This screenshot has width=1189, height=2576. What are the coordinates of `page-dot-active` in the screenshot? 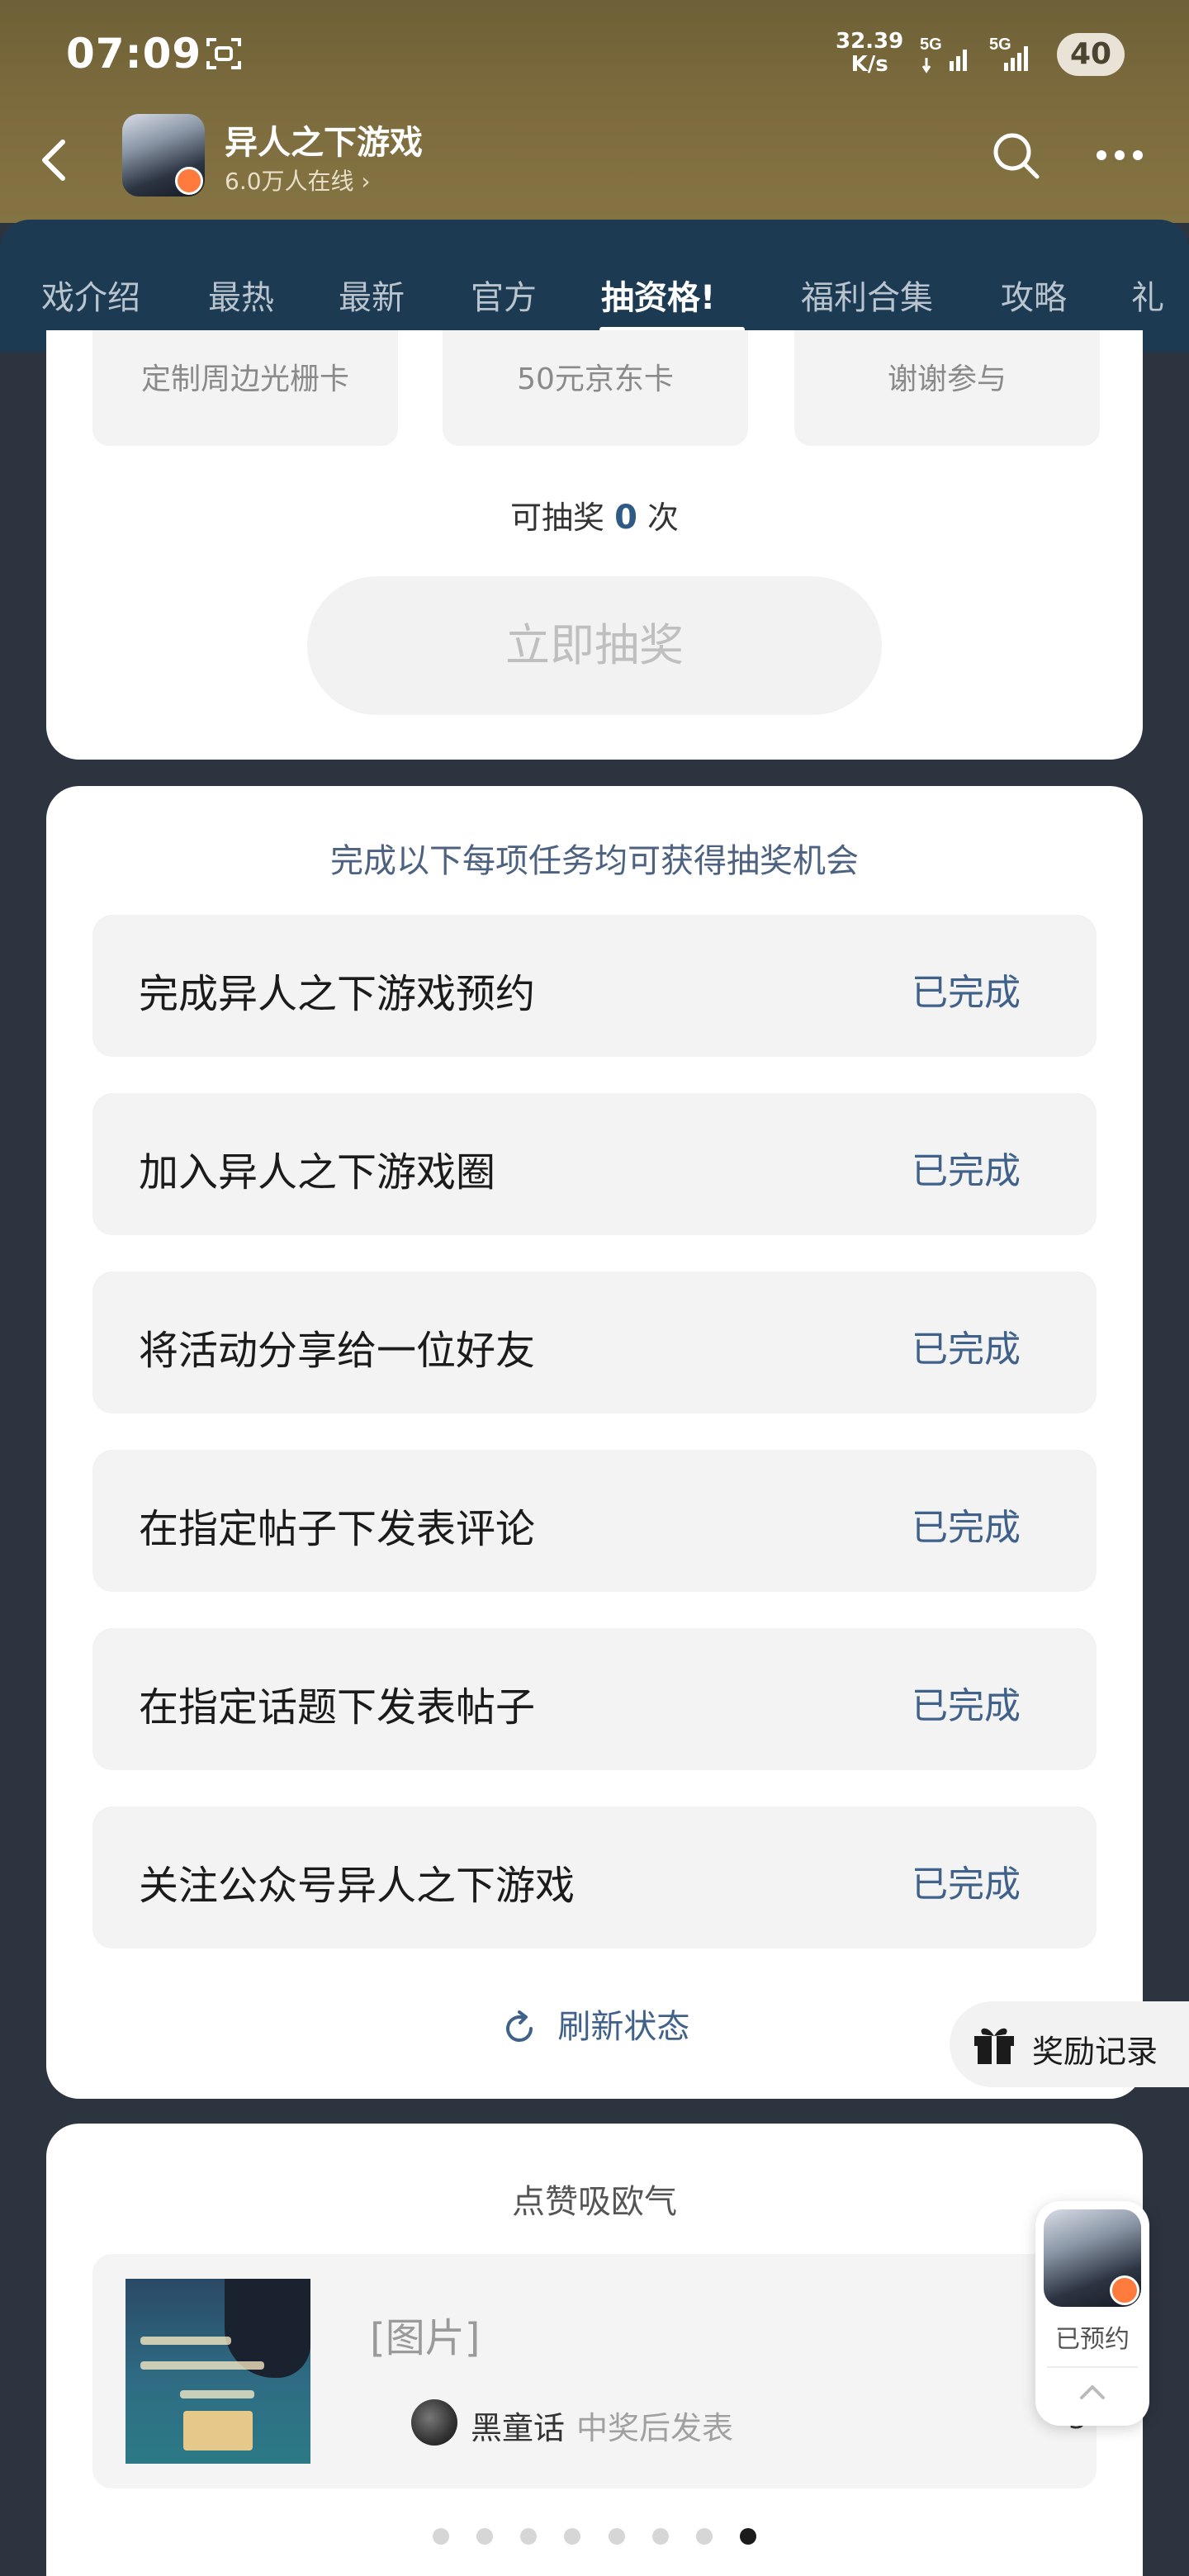 It's located at (747, 2536).